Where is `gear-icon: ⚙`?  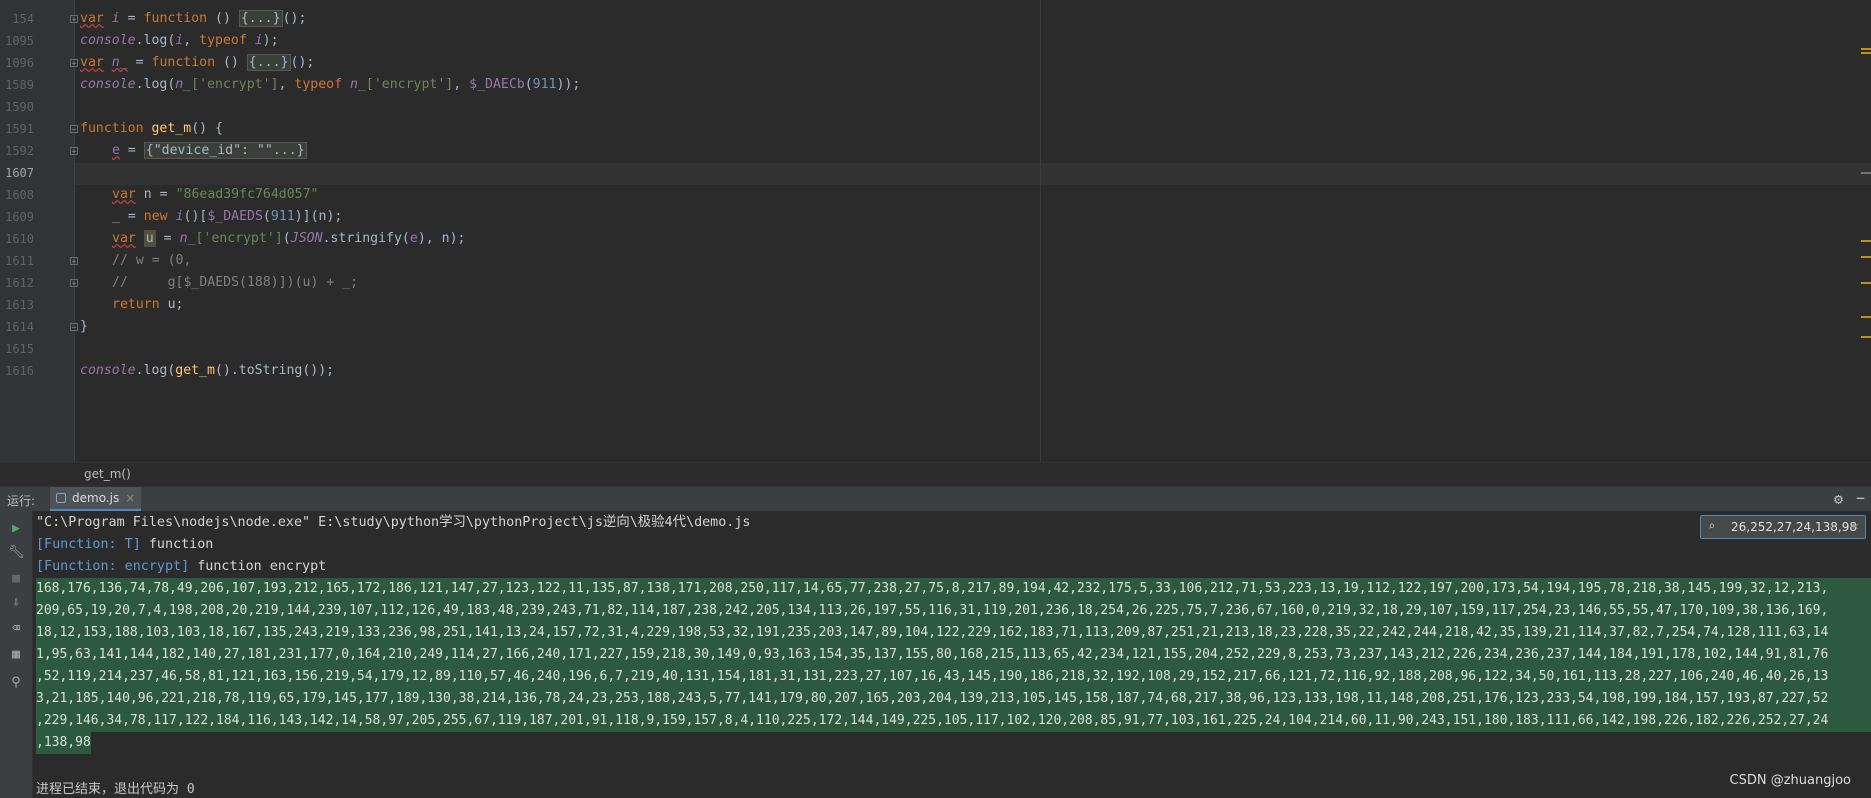
gear-icon: ⚙ is located at coordinates (1838, 499).